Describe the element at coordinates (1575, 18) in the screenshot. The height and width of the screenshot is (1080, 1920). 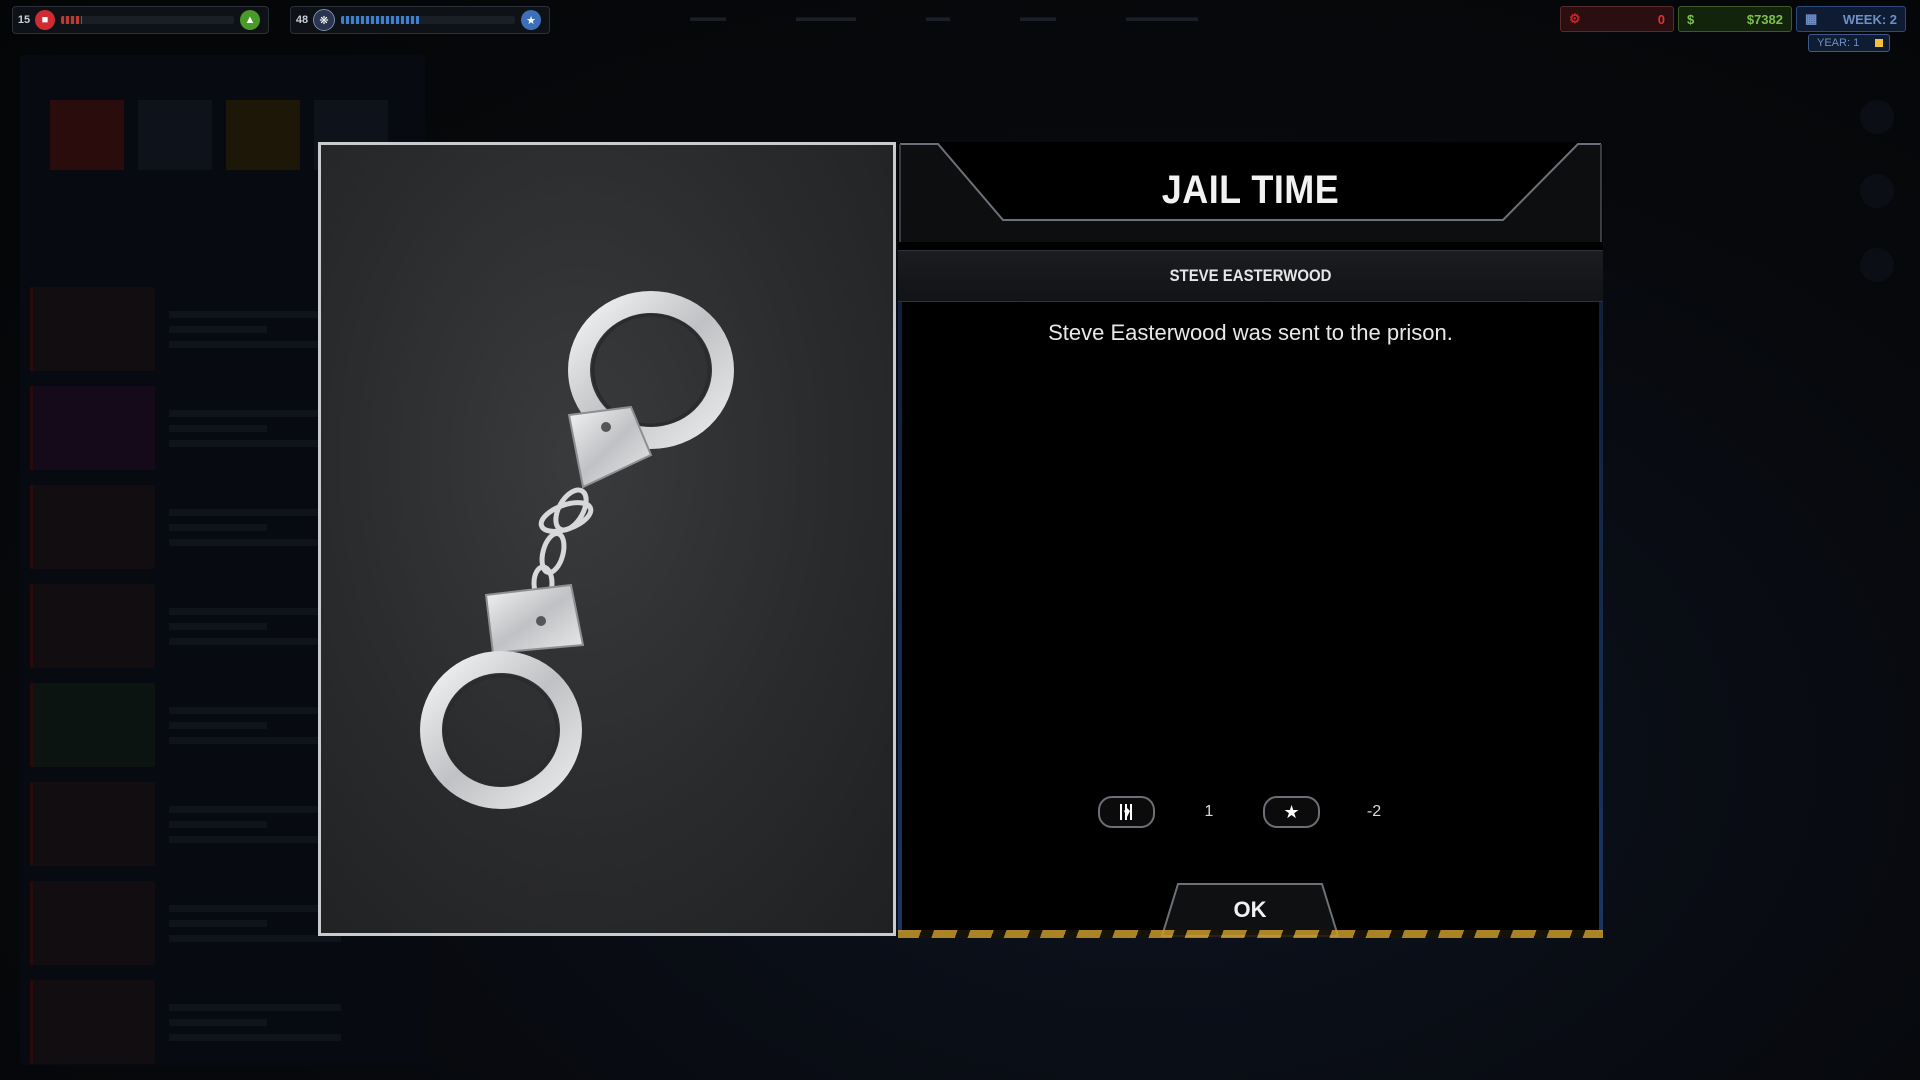
I see `heat-icon: ⚙` at that location.